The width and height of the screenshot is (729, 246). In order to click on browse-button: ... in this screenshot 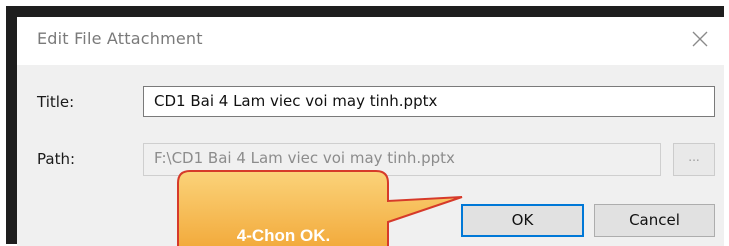, I will do `click(694, 159)`.